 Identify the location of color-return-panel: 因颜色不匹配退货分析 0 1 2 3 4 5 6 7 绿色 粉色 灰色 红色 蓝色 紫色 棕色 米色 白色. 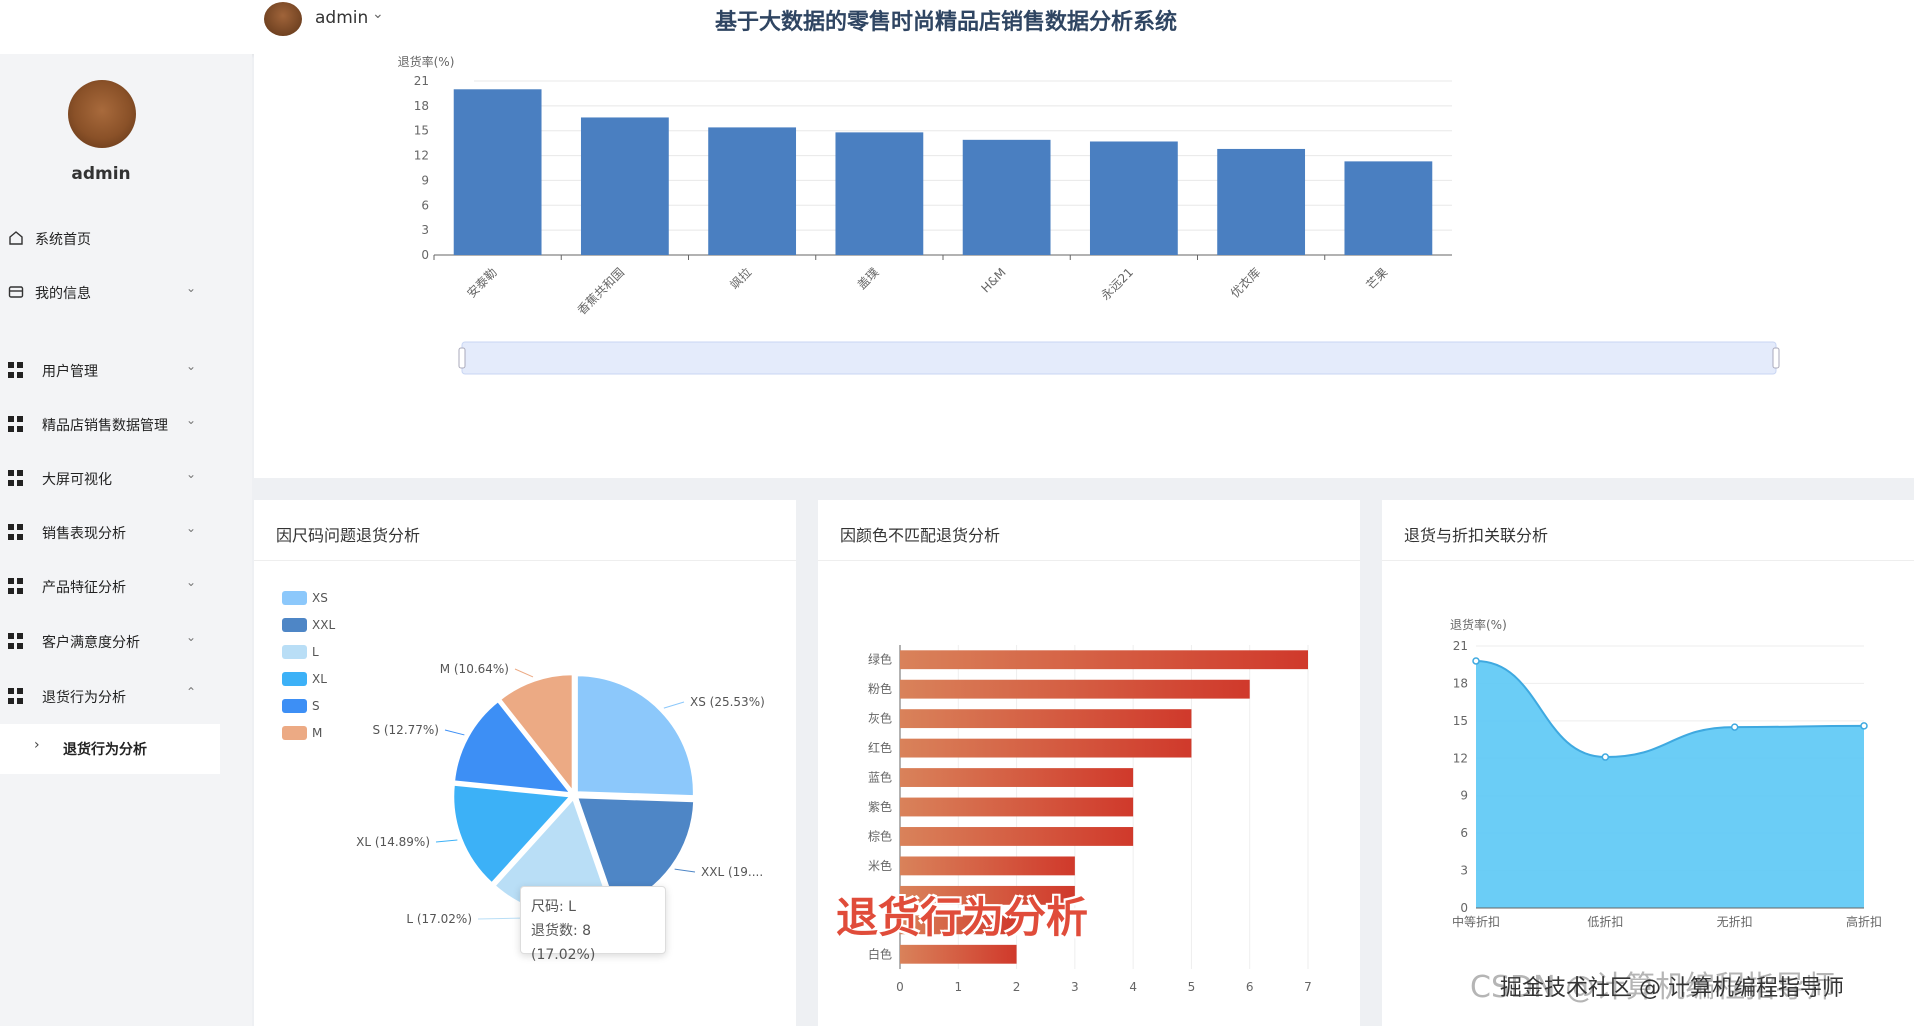
(1089, 763).